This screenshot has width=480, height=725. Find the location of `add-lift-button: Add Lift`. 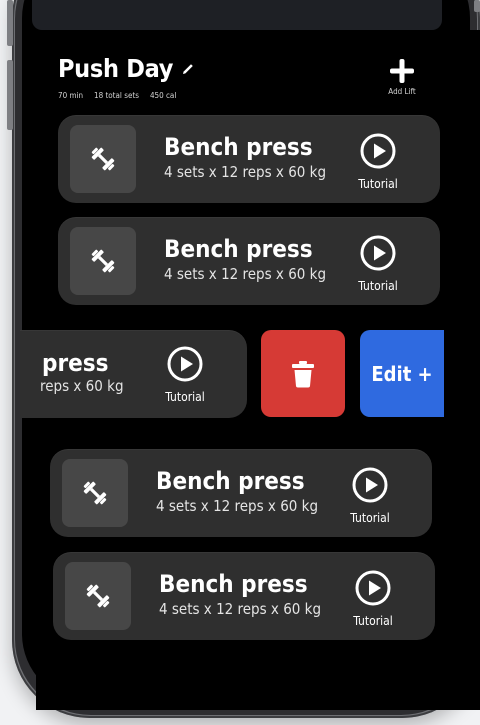

add-lift-button: Add Lift is located at coordinates (402, 77).